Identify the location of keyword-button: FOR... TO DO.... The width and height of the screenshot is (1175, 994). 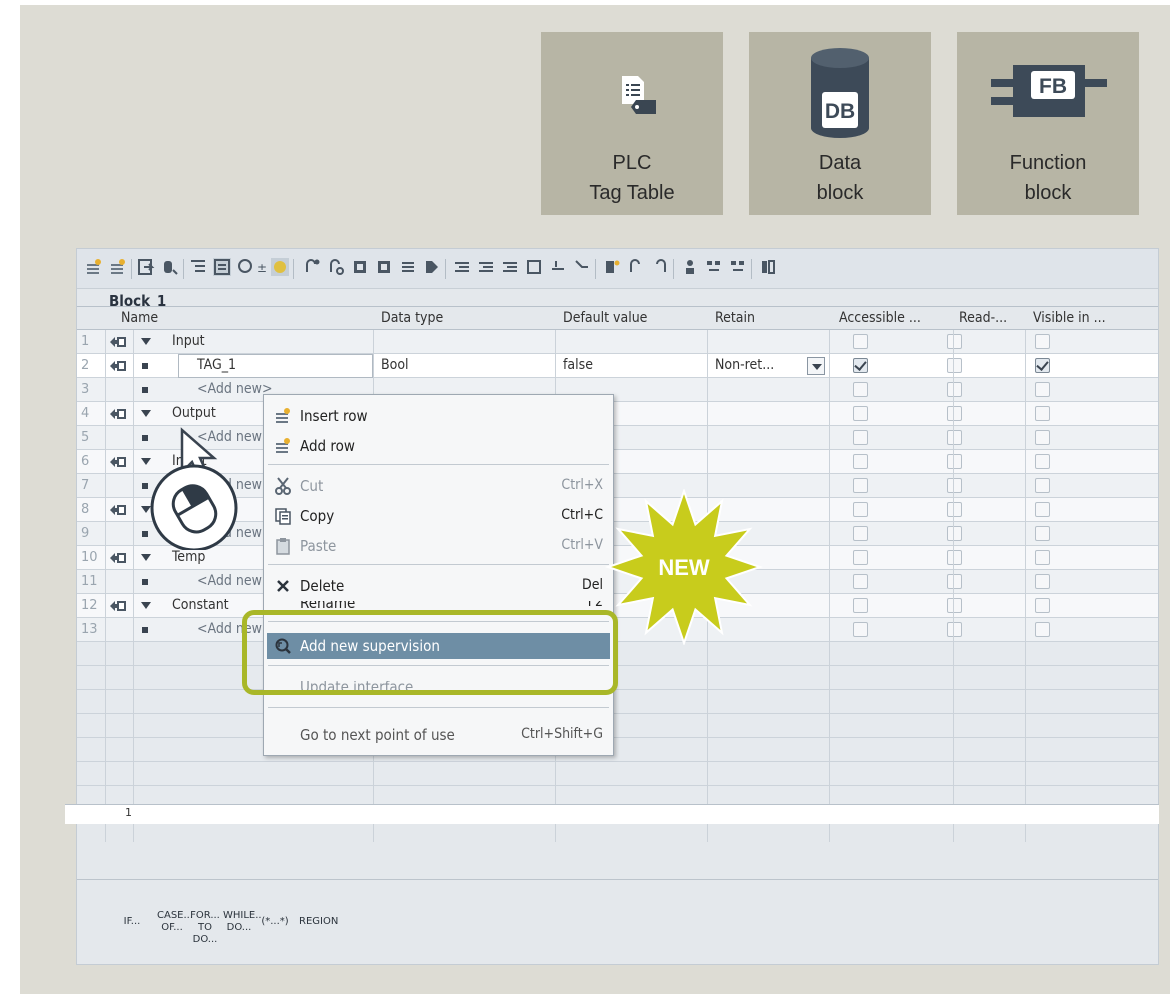
(205, 922).